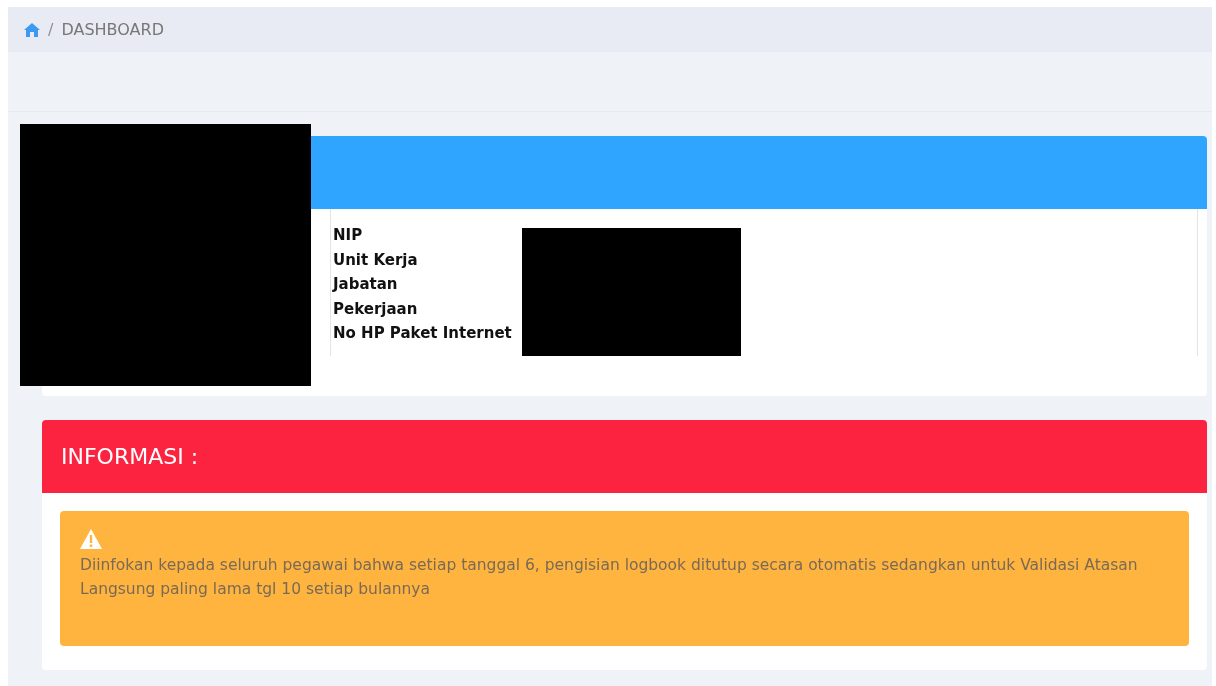 The width and height of the screenshot is (1216, 686). What do you see at coordinates (91, 538) in the screenshot?
I see `warning-icon` at bounding box center [91, 538].